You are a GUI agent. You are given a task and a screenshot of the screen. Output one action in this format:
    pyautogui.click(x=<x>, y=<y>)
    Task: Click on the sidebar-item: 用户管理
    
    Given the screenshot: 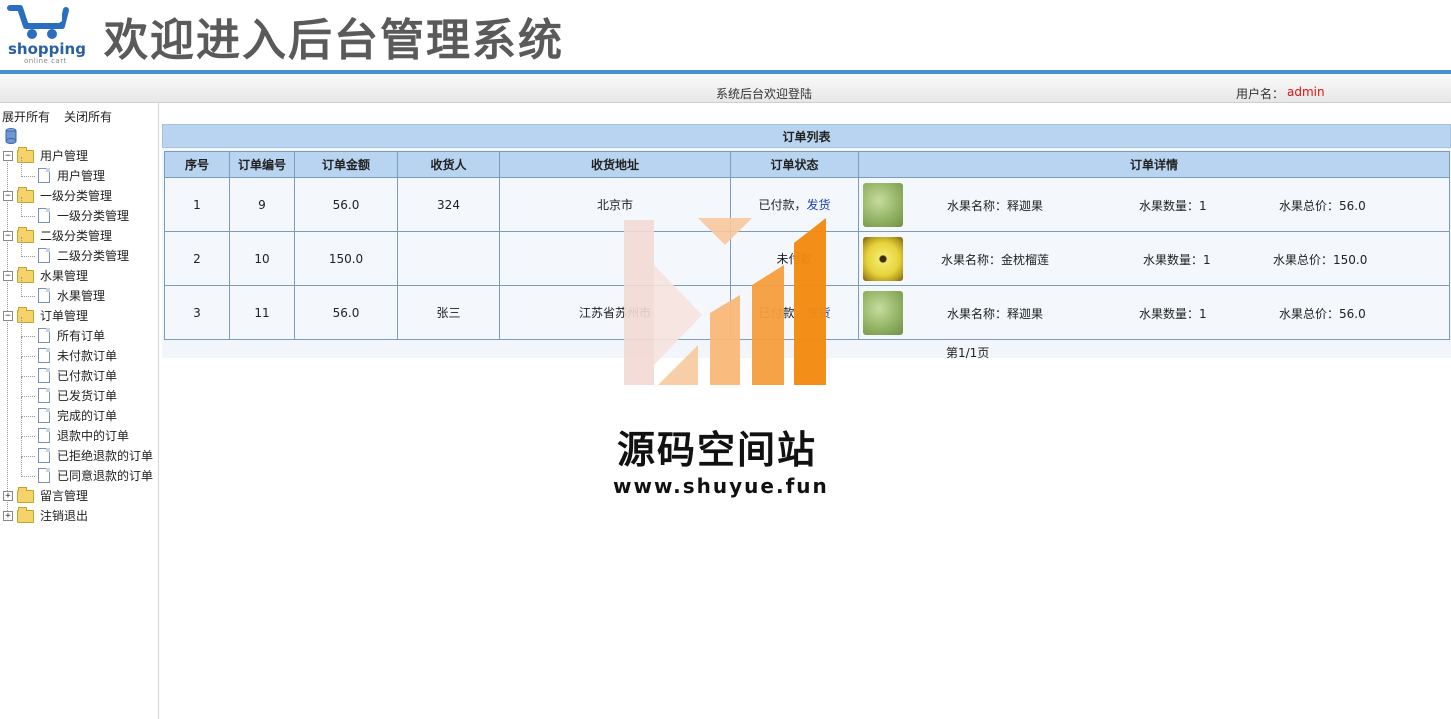 What is the action you would take?
    pyautogui.click(x=98, y=176)
    